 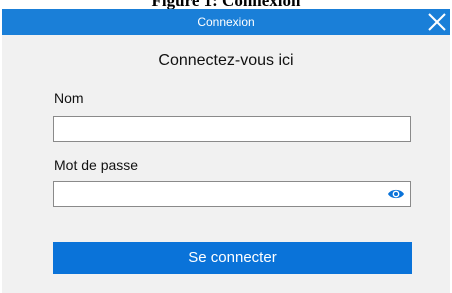 I want to click on name-input, so click(x=232, y=129).